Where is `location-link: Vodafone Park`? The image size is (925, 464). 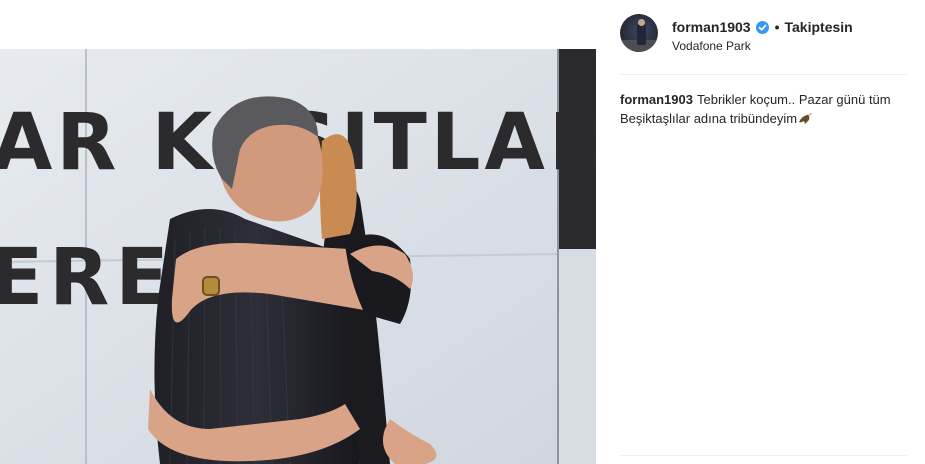 location-link: Vodafone Park is located at coordinates (711, 46).